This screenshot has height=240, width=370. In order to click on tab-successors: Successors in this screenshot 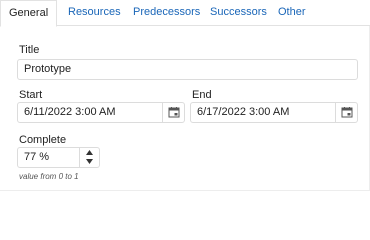, I will do `click(238, 13)`.